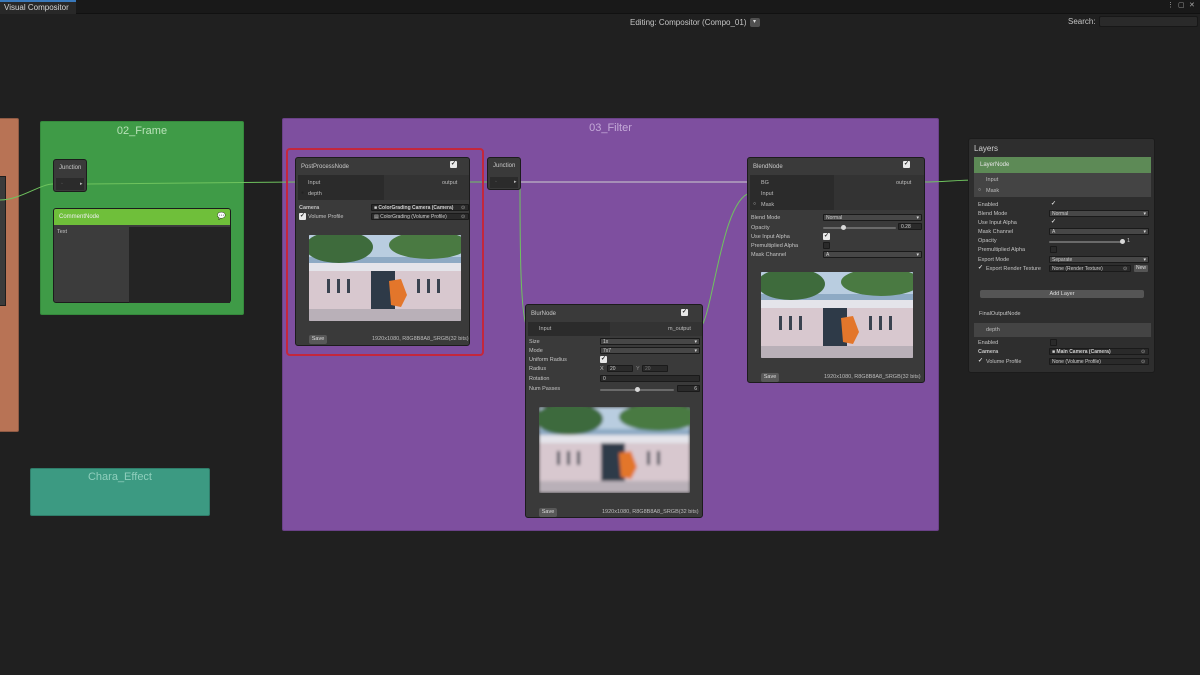  What do you see at coordinates (1099, 361) in the screenshot?
I see `final-volume-field: None (Volume Profile) ⊙` at bounding box center [1099, 361].